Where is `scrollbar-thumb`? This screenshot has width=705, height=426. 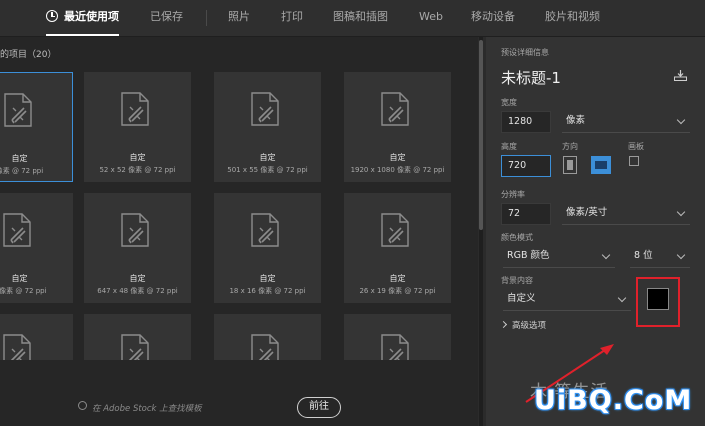
scrollbar-thumb is located at coordinates (481, 135).